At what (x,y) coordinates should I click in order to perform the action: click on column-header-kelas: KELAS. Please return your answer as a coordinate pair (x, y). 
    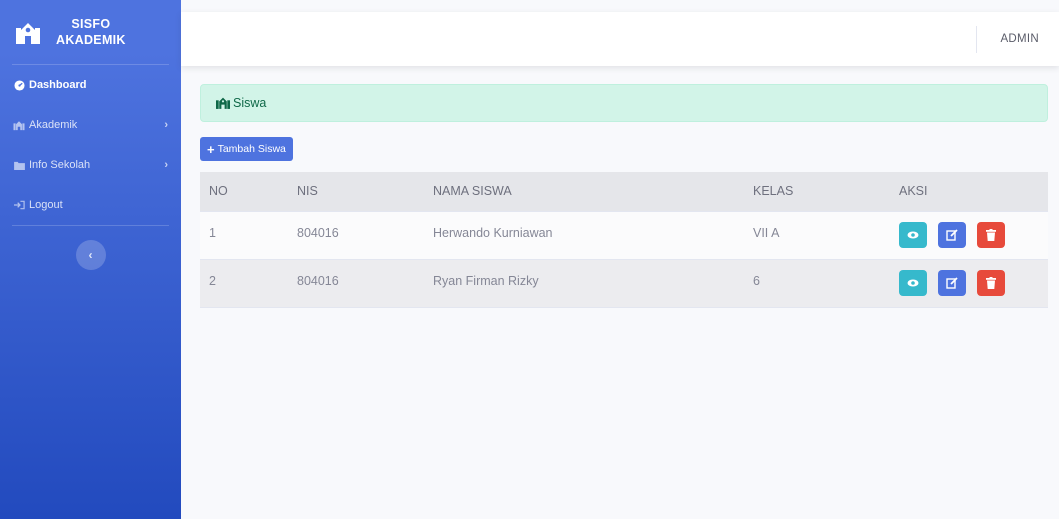
    Looking at the image, I should click on (817, 191).